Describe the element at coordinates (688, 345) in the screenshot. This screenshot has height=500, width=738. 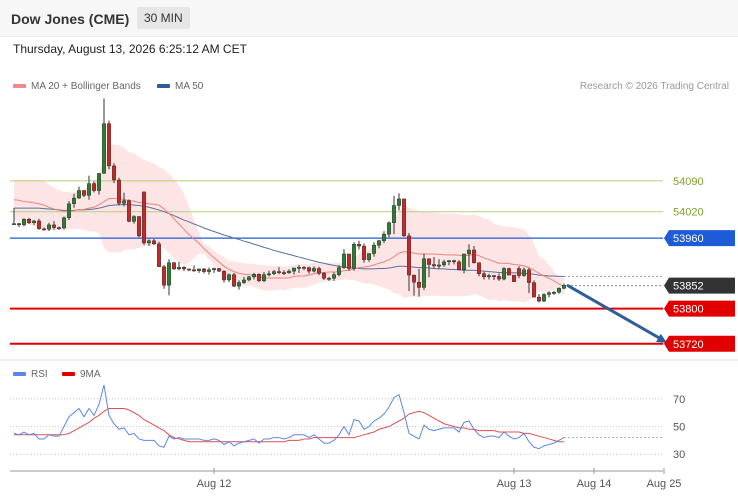
I see `level-label-53720: 53720` at that location.